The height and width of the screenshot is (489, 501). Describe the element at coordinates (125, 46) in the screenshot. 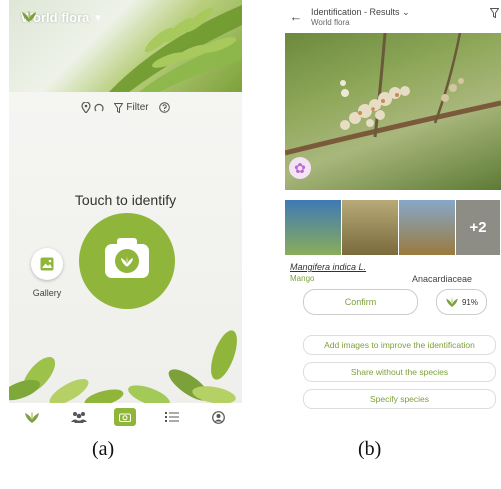

I see `hero-fern-image: World flora ▾` at that location.